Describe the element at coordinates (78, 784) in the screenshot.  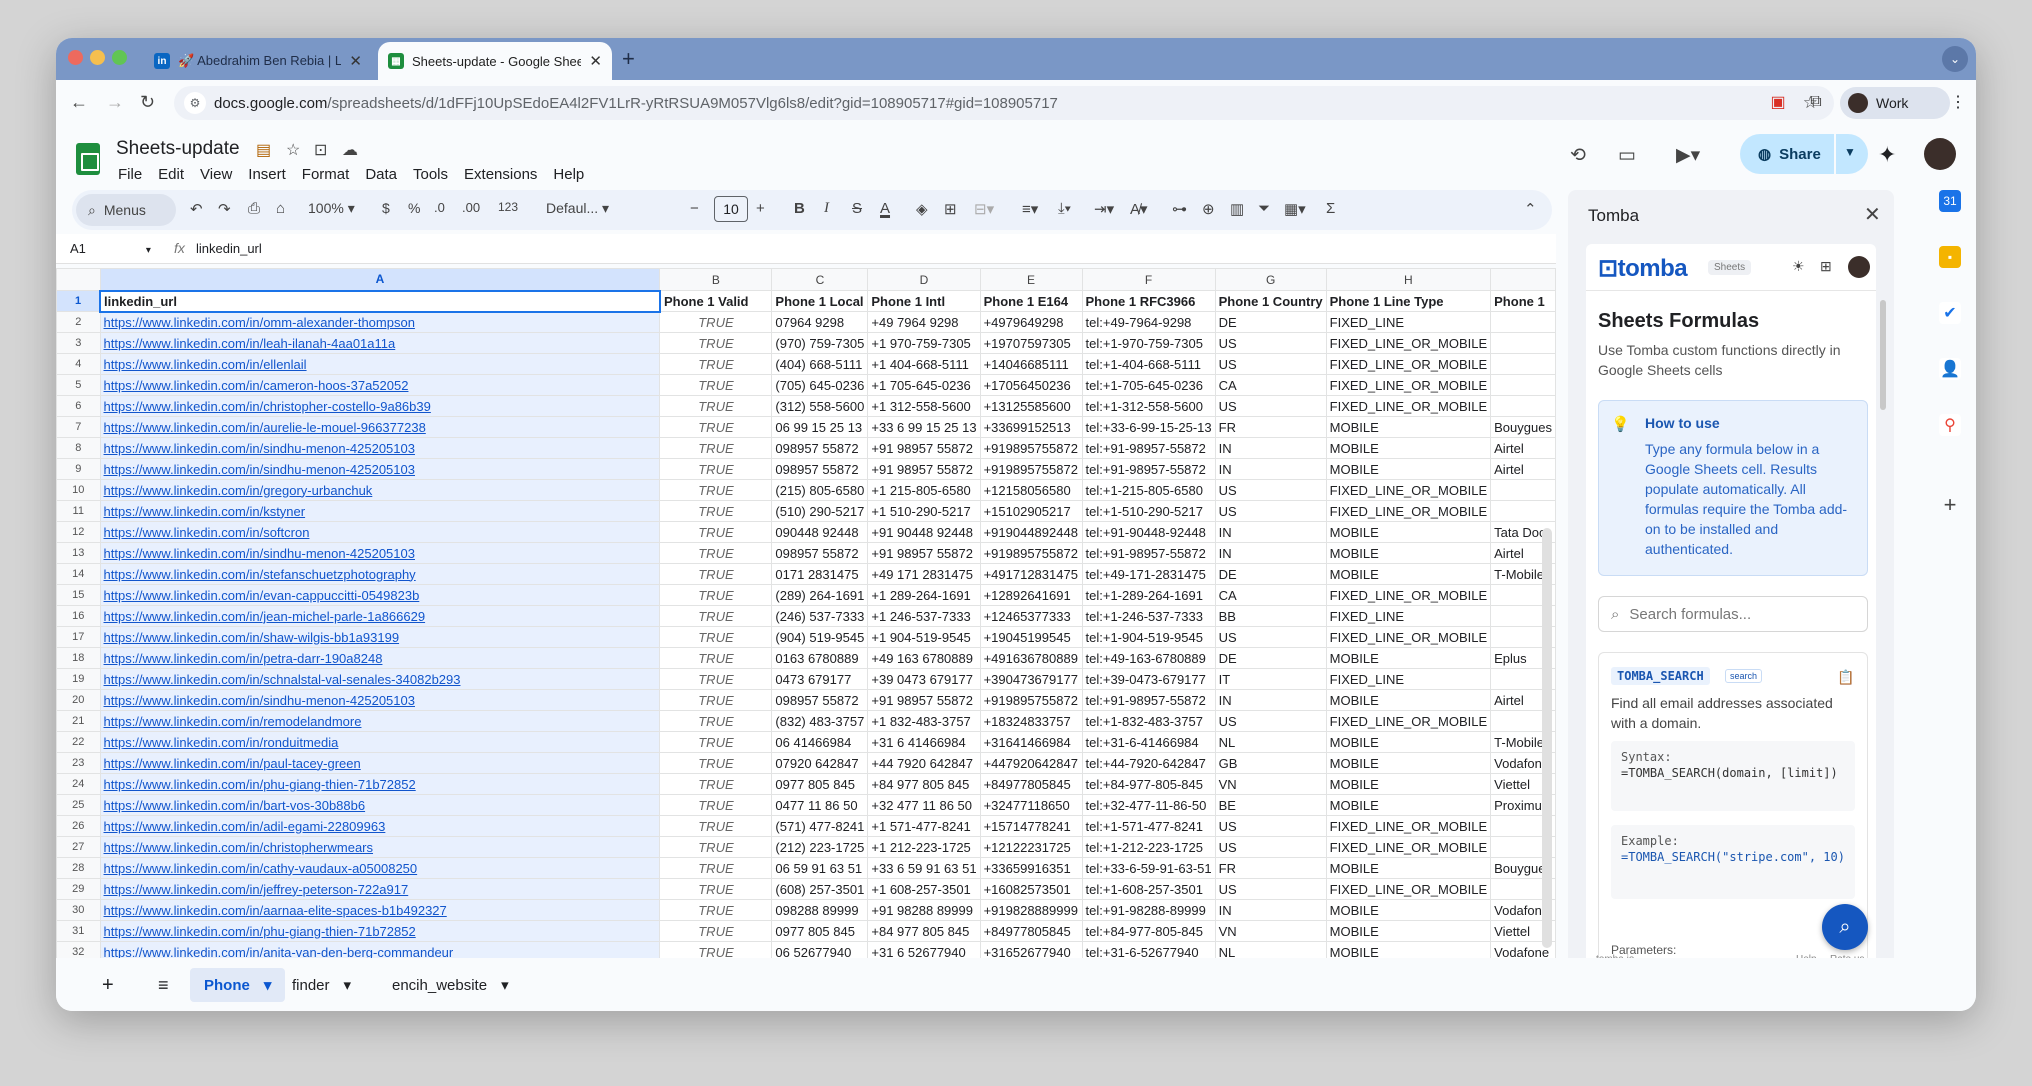
I see `row-header: 24` at that location.